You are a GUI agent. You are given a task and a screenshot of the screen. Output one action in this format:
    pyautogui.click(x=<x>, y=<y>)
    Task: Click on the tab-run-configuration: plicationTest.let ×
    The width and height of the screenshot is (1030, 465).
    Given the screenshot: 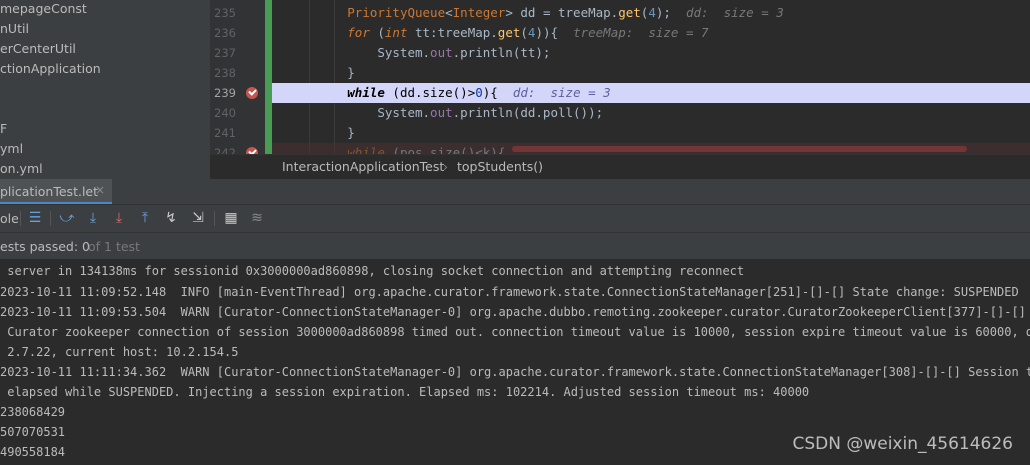 What is the action you would take?
    pyautogui.click(x=56, y=191)
    